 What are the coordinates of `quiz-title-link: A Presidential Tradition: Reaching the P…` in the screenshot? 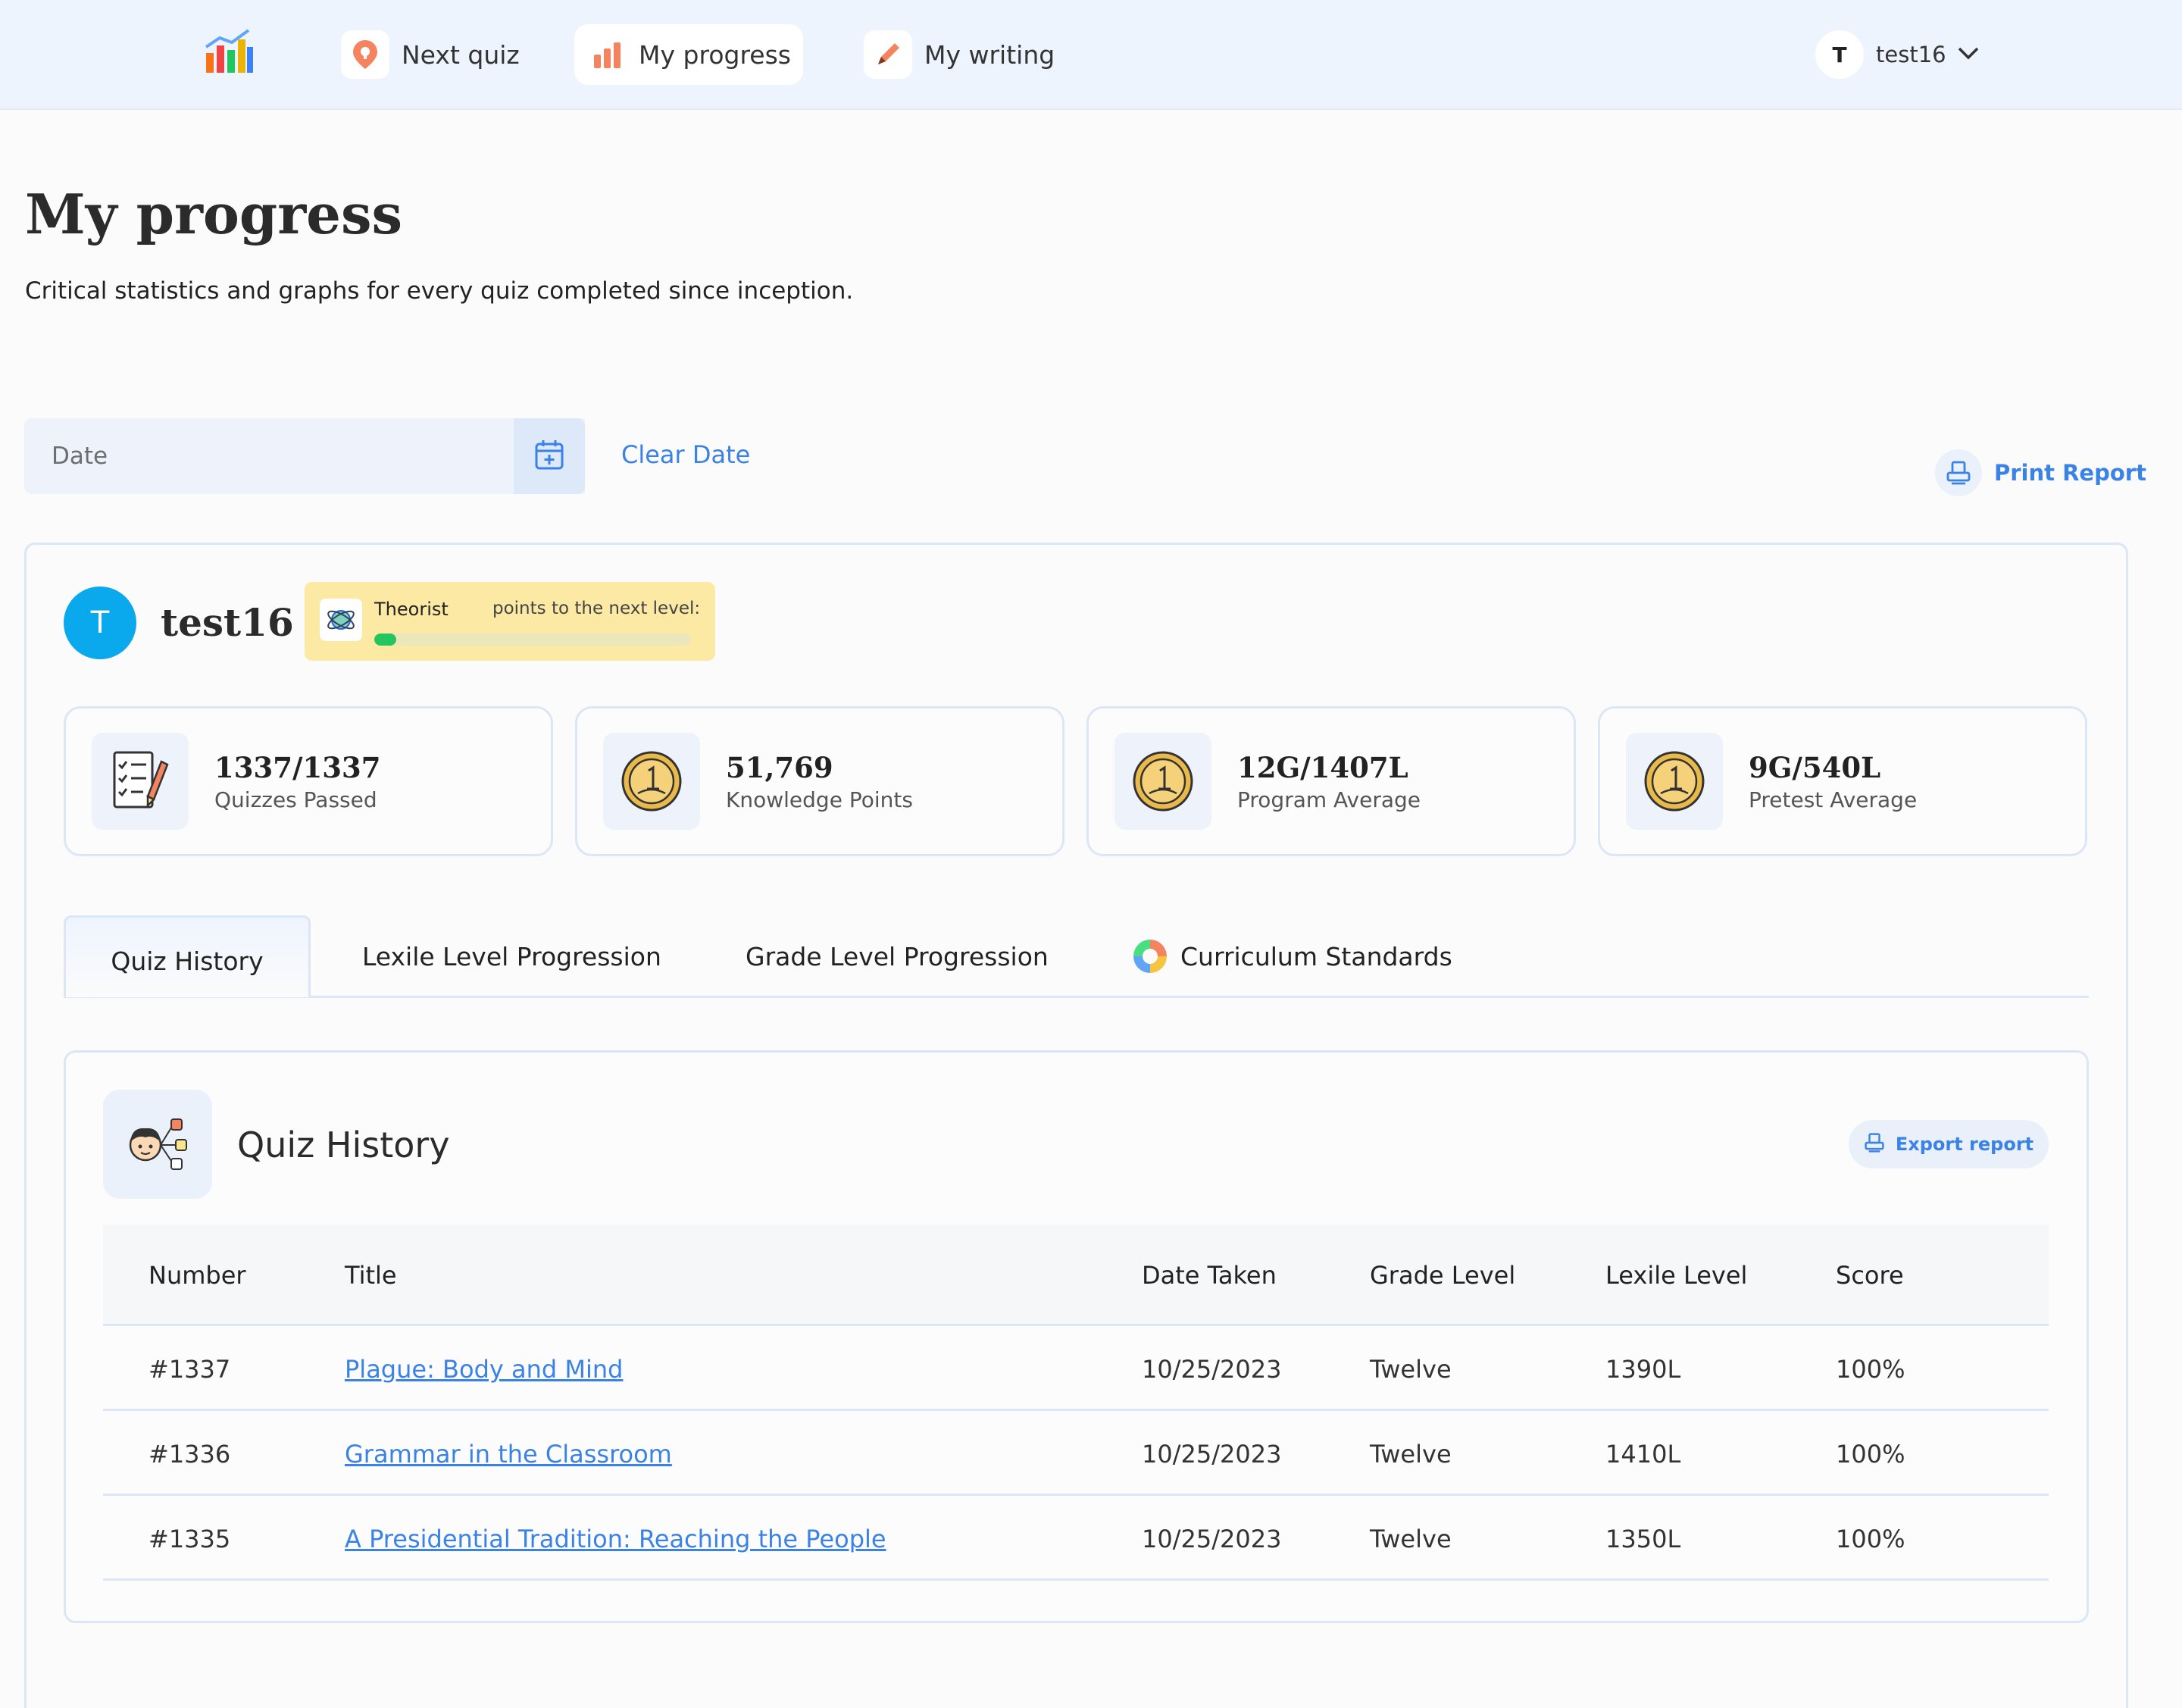 It's located at (615, 1539).